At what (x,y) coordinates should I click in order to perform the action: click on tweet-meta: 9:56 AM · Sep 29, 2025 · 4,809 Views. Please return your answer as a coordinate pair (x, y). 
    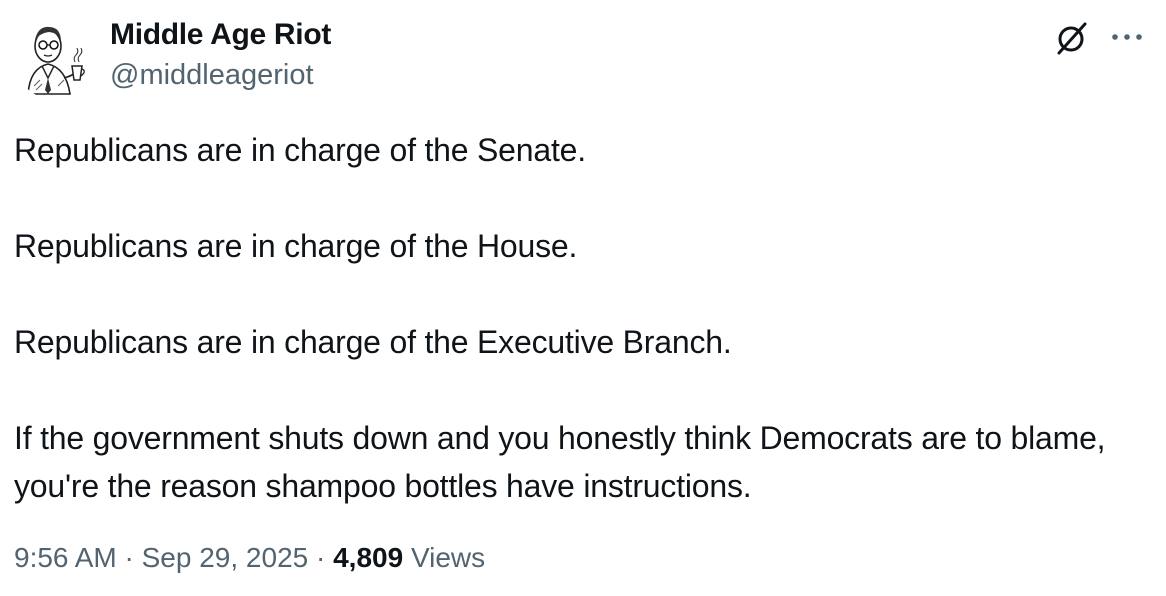
    Looking at the image, I should click on (249, 558).